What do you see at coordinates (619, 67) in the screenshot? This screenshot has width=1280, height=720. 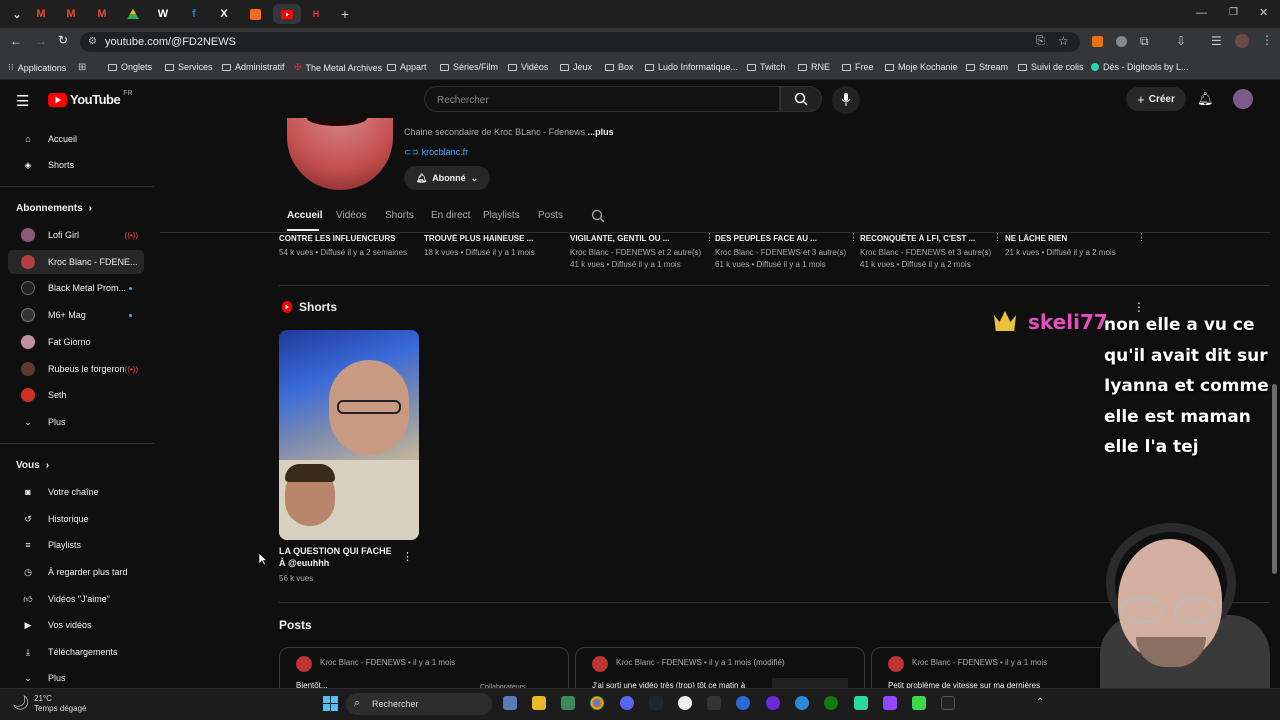 I see `bookmark-box: Box` at bounding box center [619, 67].